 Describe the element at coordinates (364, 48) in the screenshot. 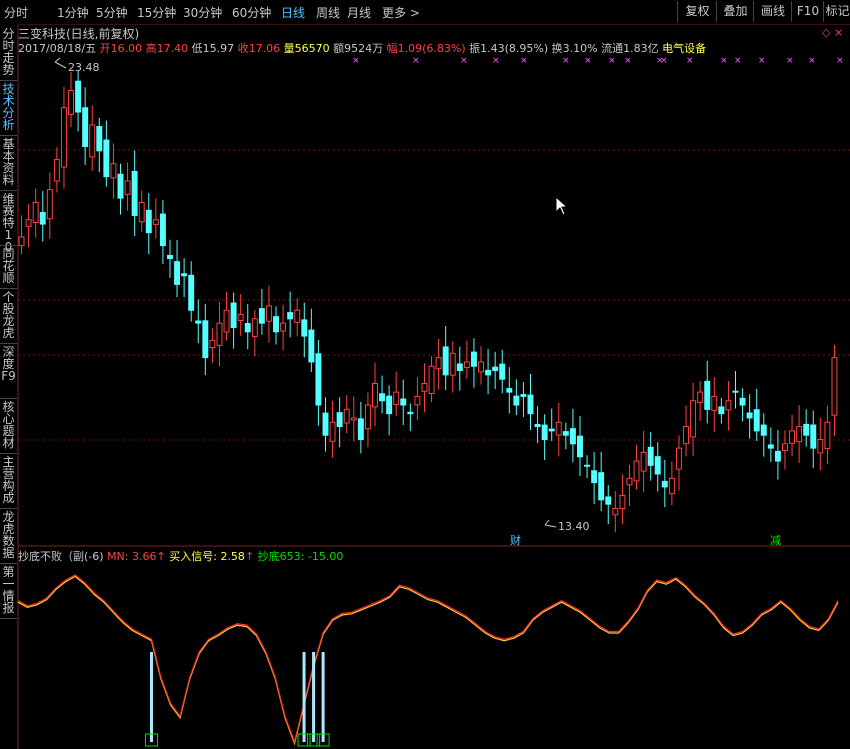

I see `amount-value: 9524万` at that location.